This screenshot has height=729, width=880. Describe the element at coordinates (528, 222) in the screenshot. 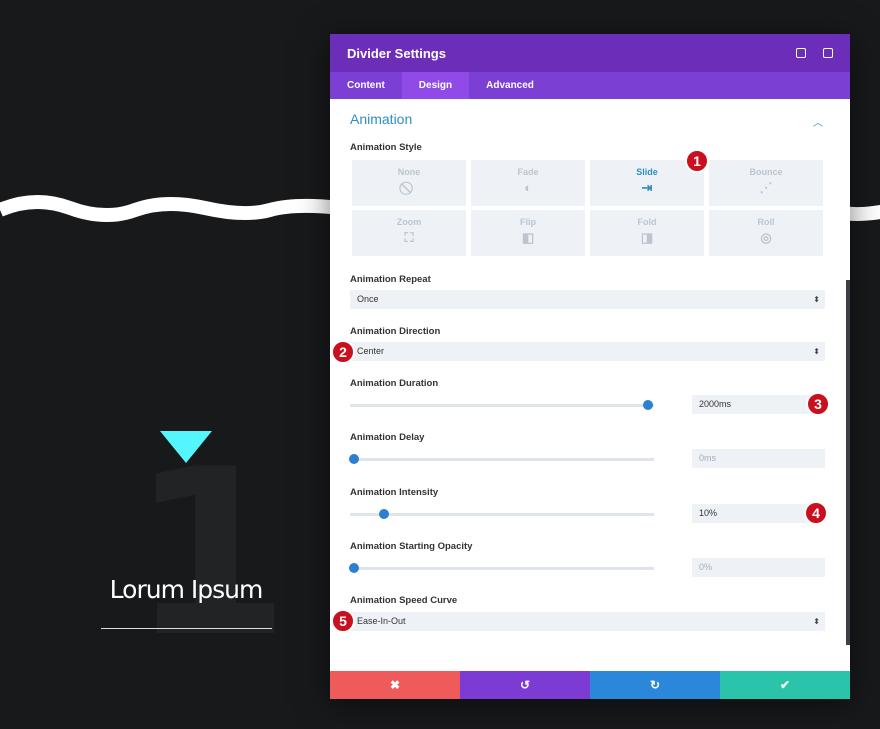

I see `style-option-label: Flip` at that location.